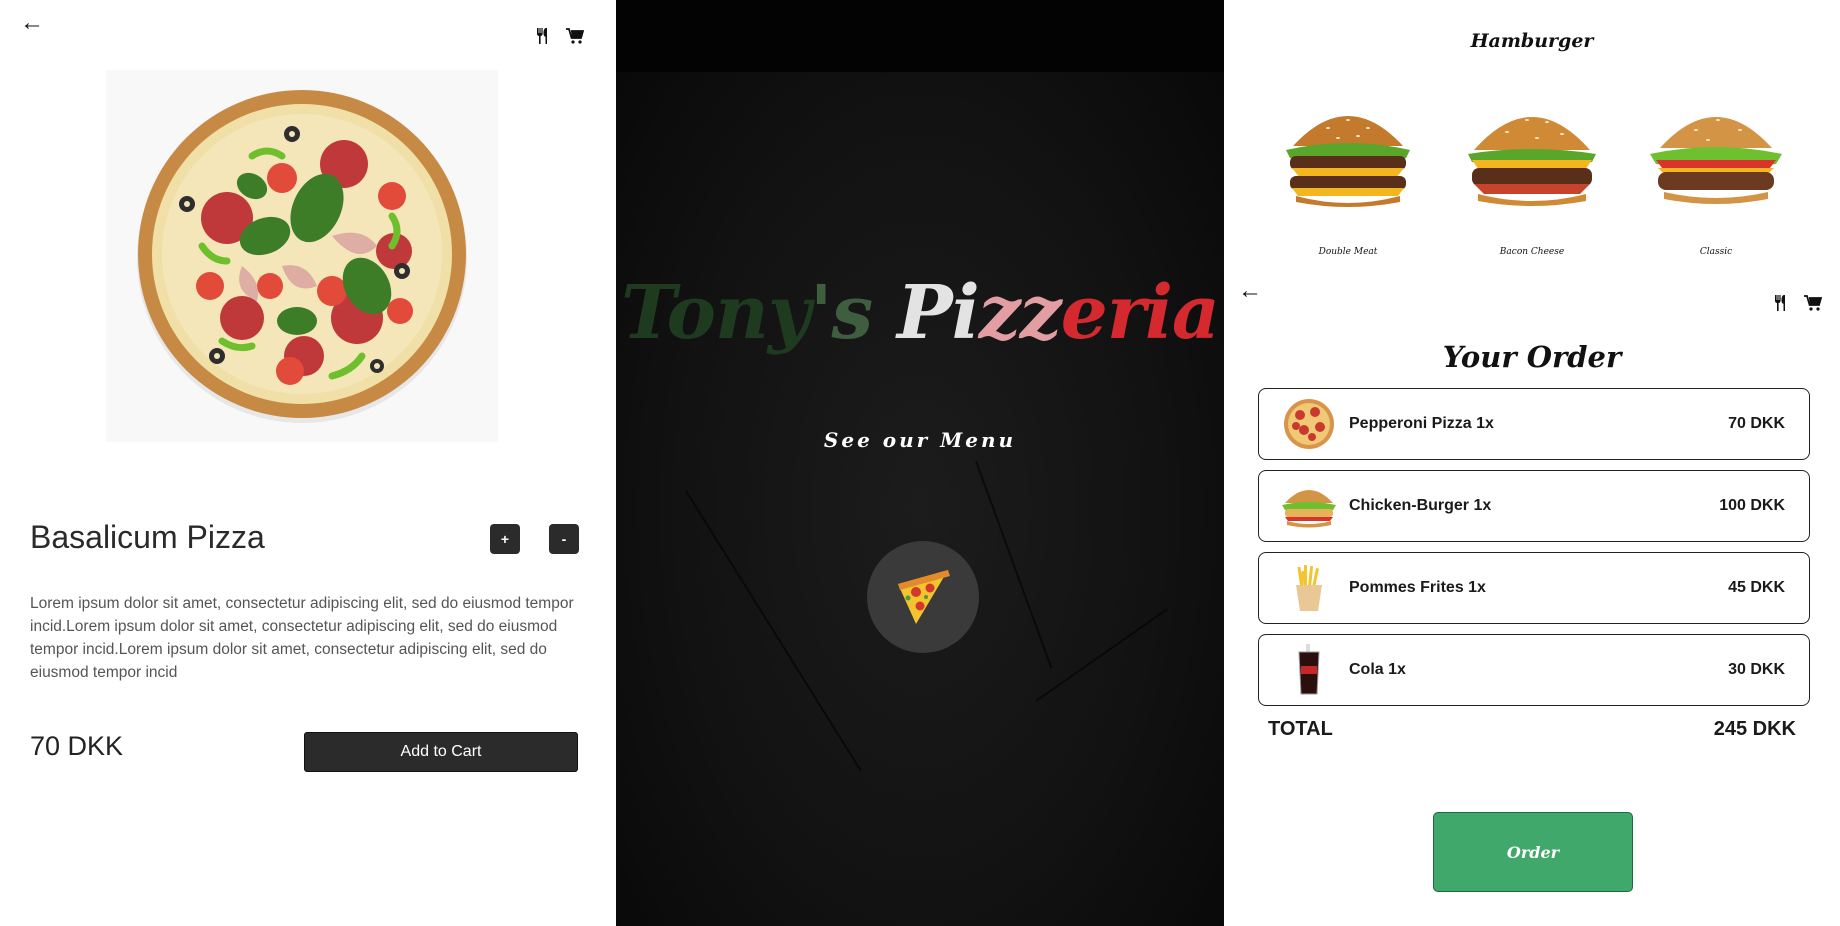 Image resolution: width=1840 pixels, height=926 pixels. What do you see at coordinates (1754, 729) in the screenshot?
I see `total-value: 245 DKK` at bounding box center [1754, 729].